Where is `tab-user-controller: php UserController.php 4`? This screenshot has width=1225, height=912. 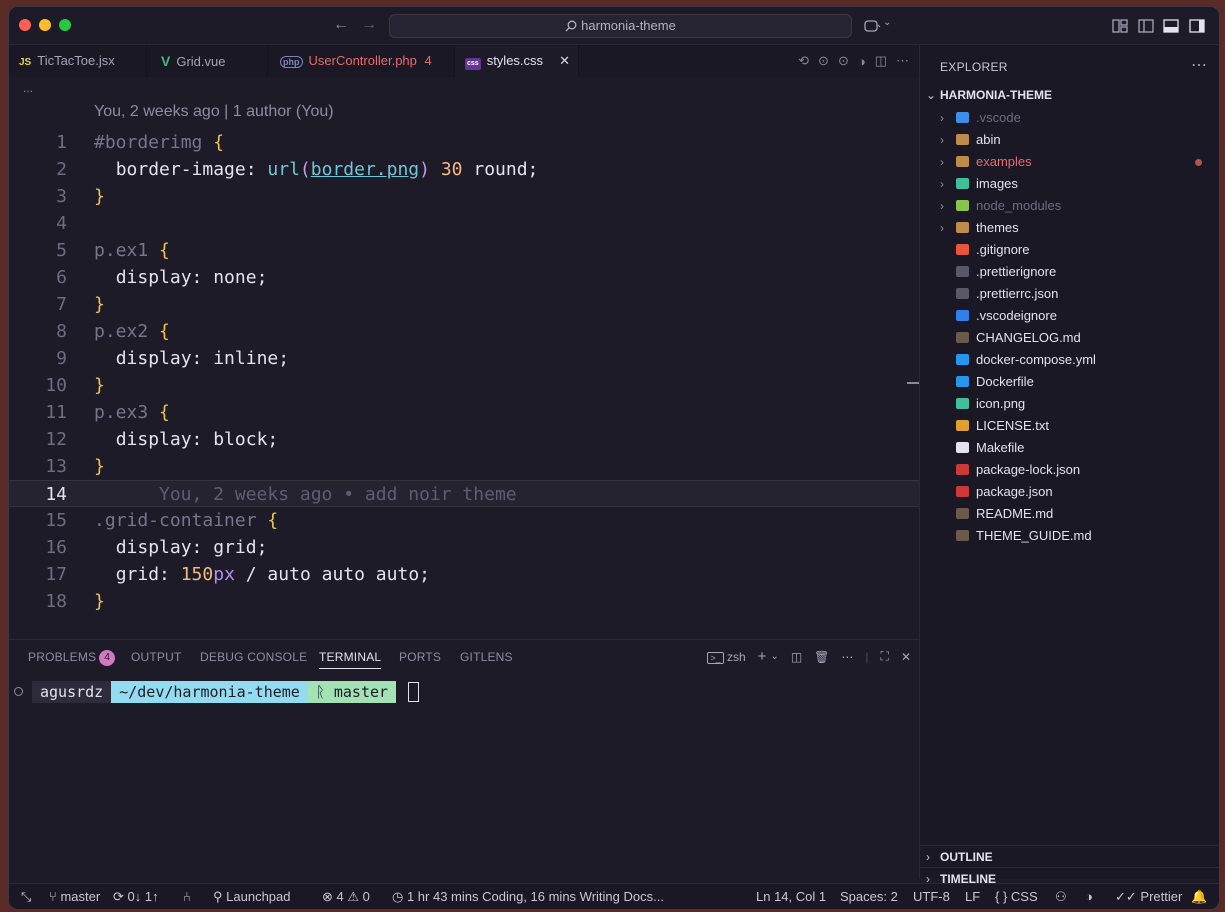 tab-user-controller: php UserController.php 4 is located at coordinates (361, 61).